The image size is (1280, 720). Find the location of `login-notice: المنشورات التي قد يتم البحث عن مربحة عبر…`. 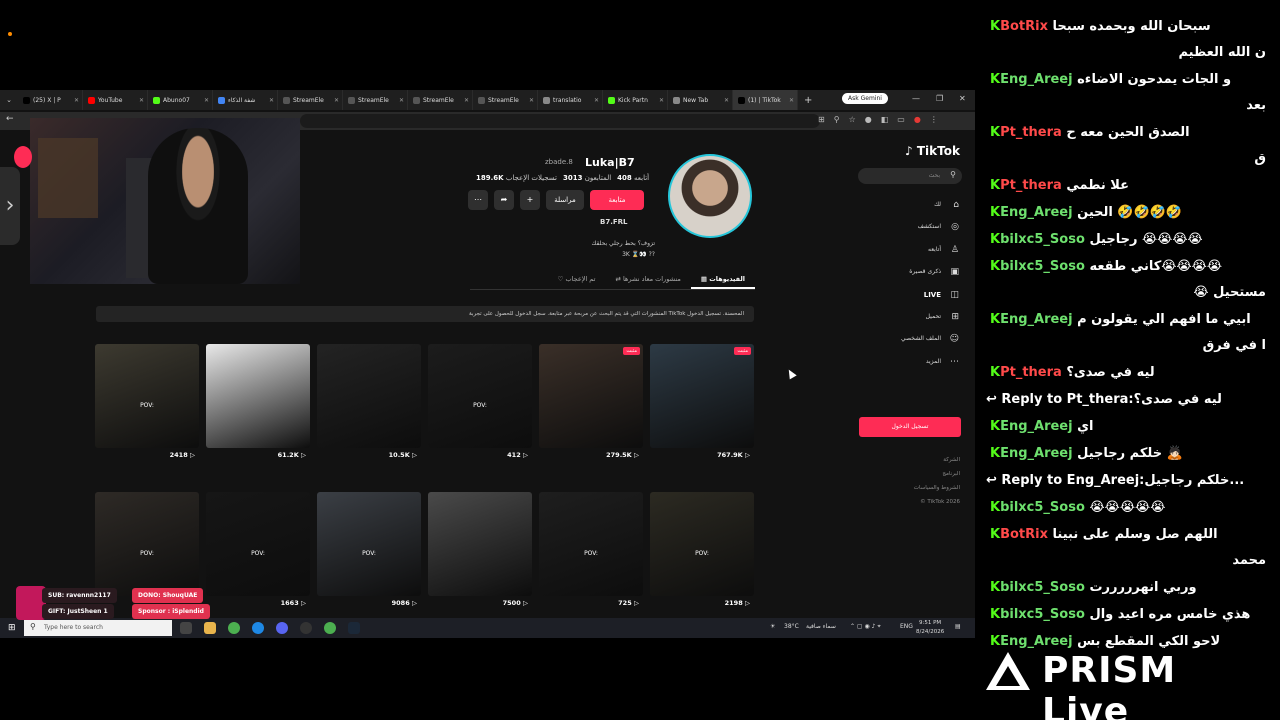

login-notice: المنشورات التي قد يتم البحث عن مربحة عبر… is located at coordinates (425, 314).